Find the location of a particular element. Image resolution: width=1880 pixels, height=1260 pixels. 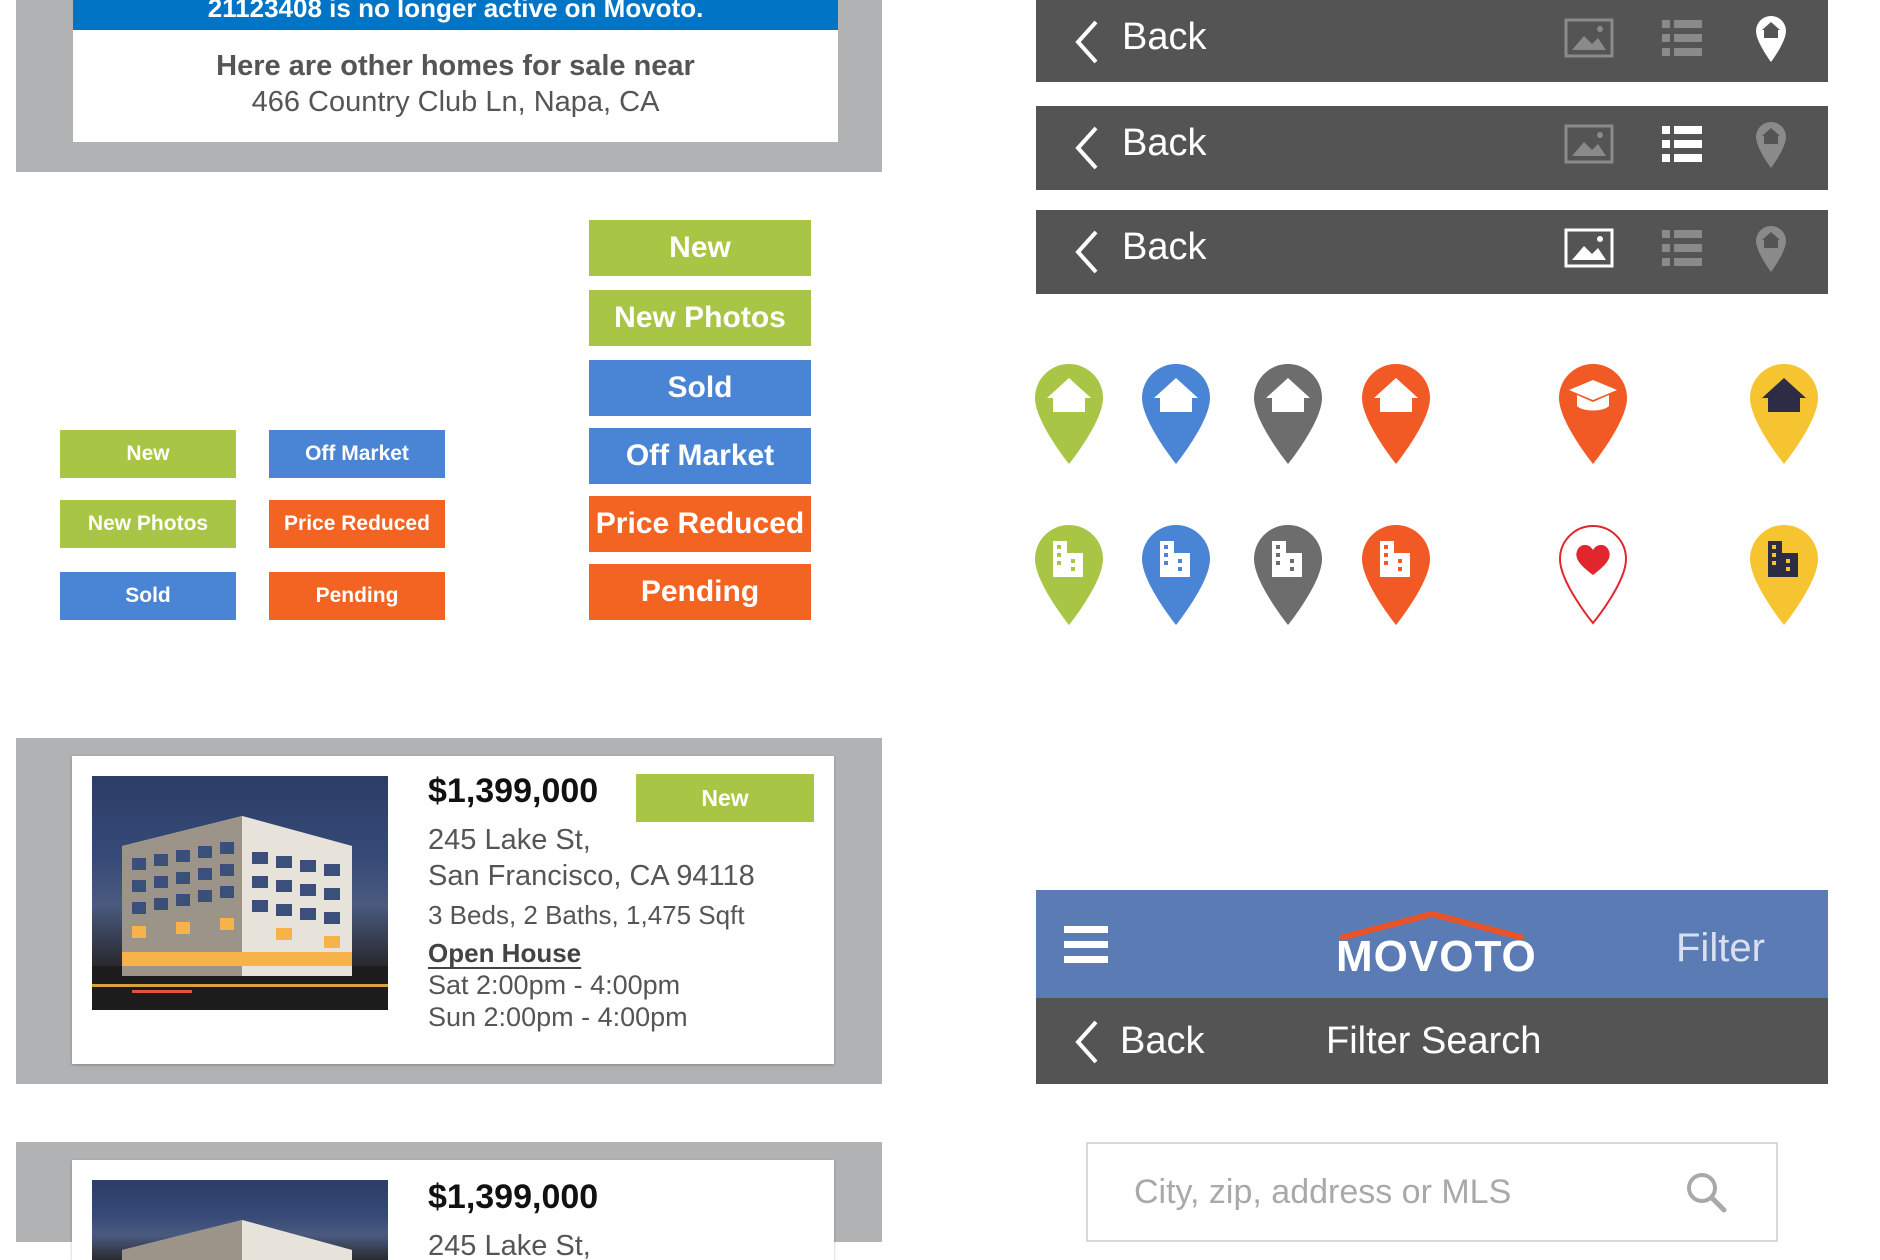

open-house-sat: Sat 2:00pm - 4:00pm is located at coordinates (554, 985).